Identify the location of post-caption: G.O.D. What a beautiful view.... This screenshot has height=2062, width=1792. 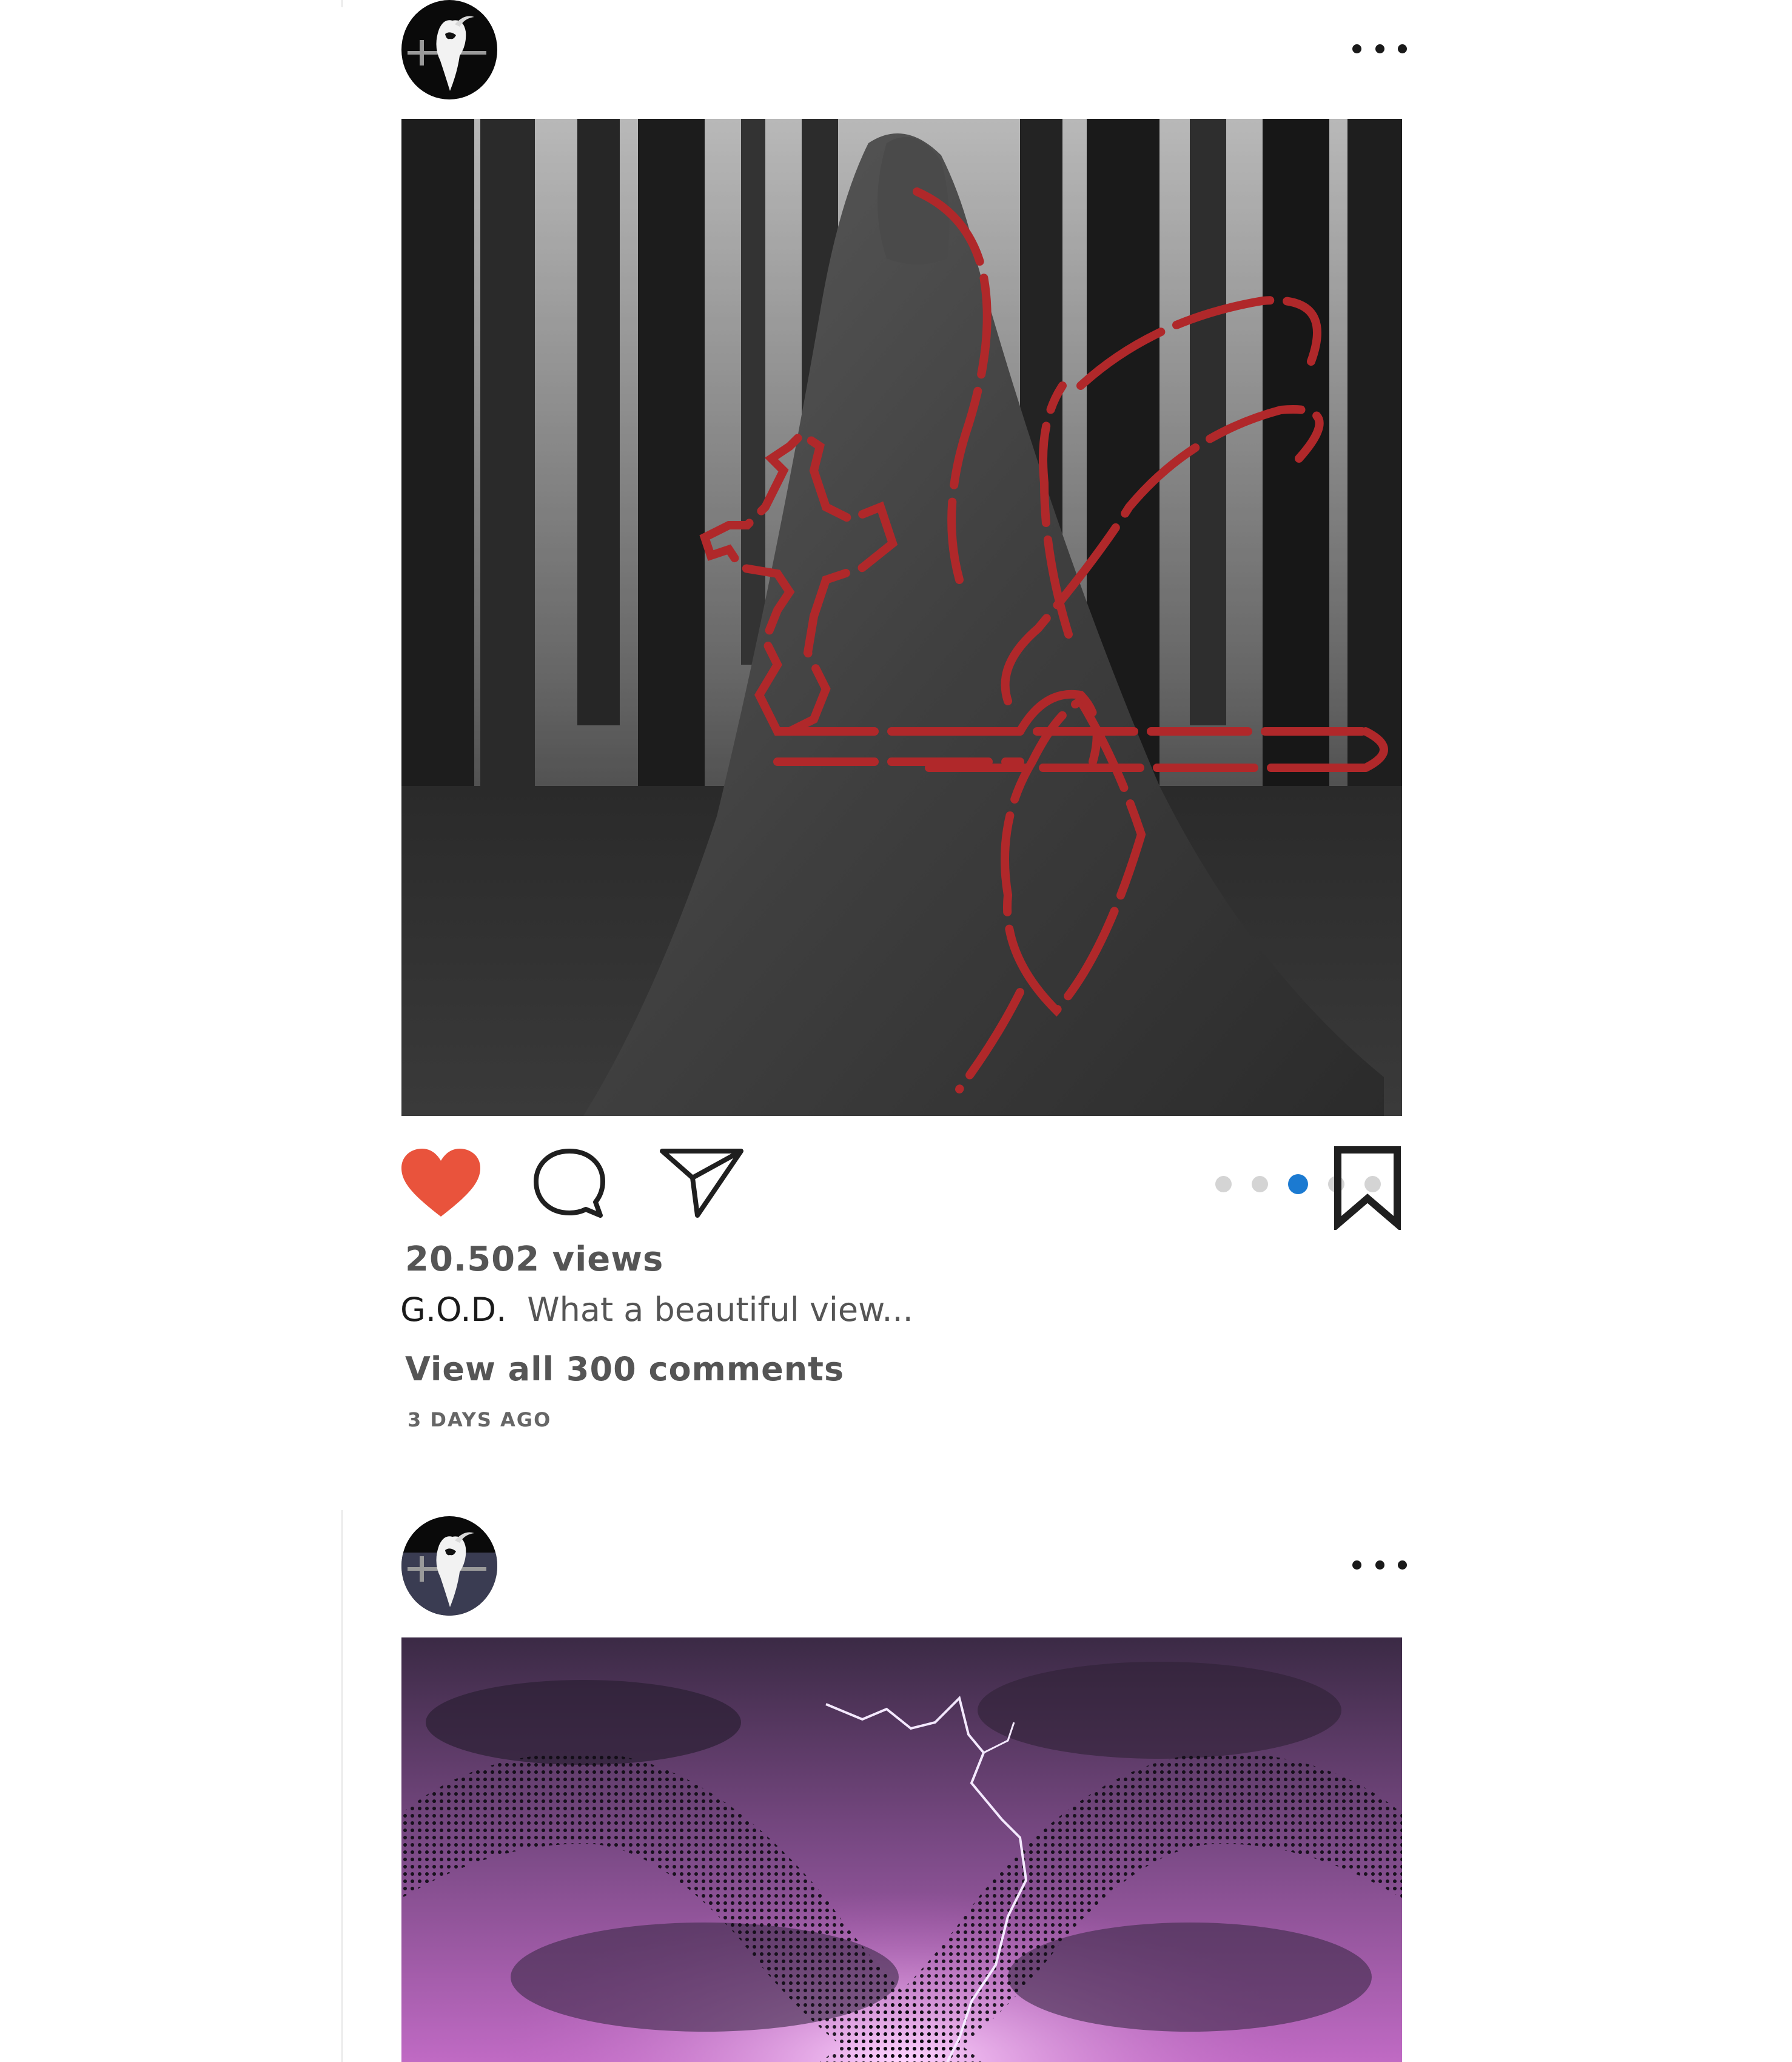
(657, 1310).